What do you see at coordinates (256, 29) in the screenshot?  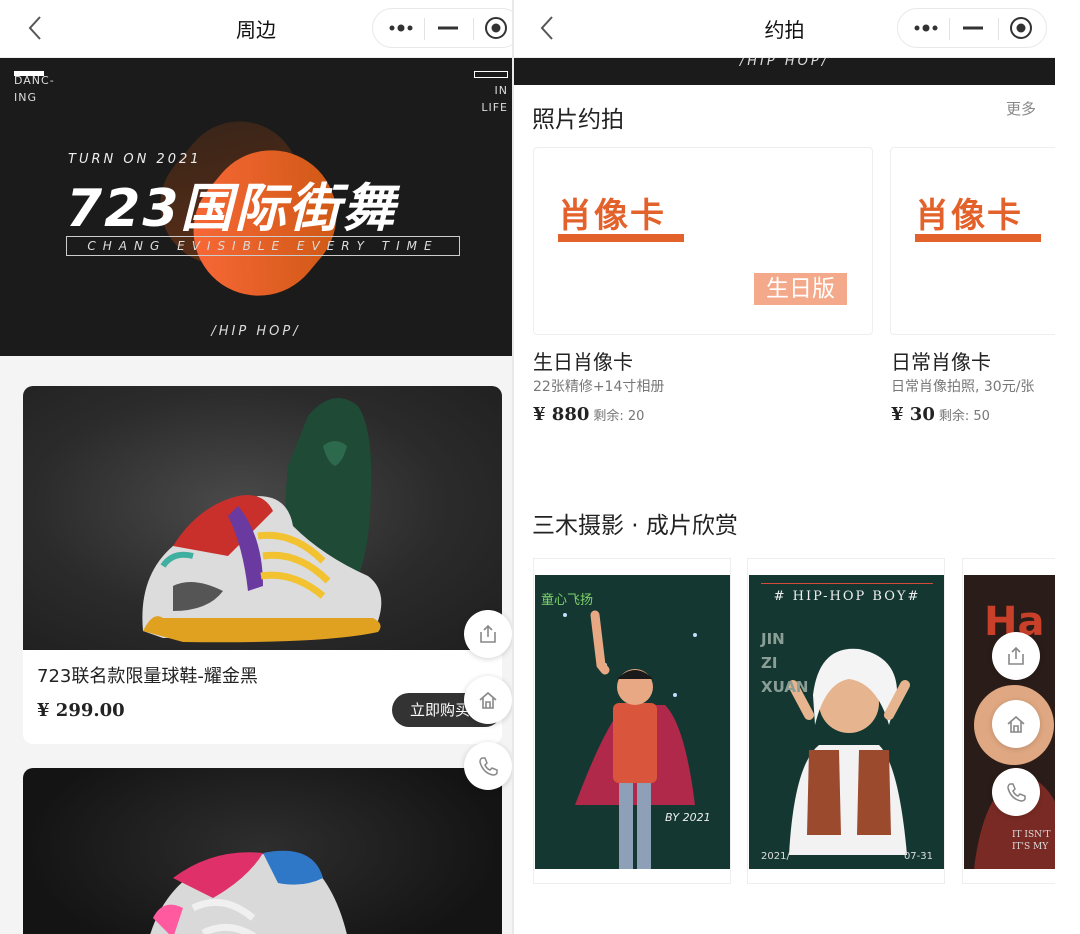 I see `nav-bar: 周边` at bounding box center [256, 29].